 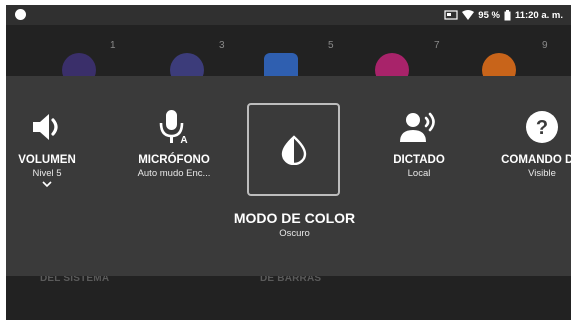 What do you see at coordinates (183, 140) in the screenshot?
I see `svg-text: A` at bounding box center [183, 140].